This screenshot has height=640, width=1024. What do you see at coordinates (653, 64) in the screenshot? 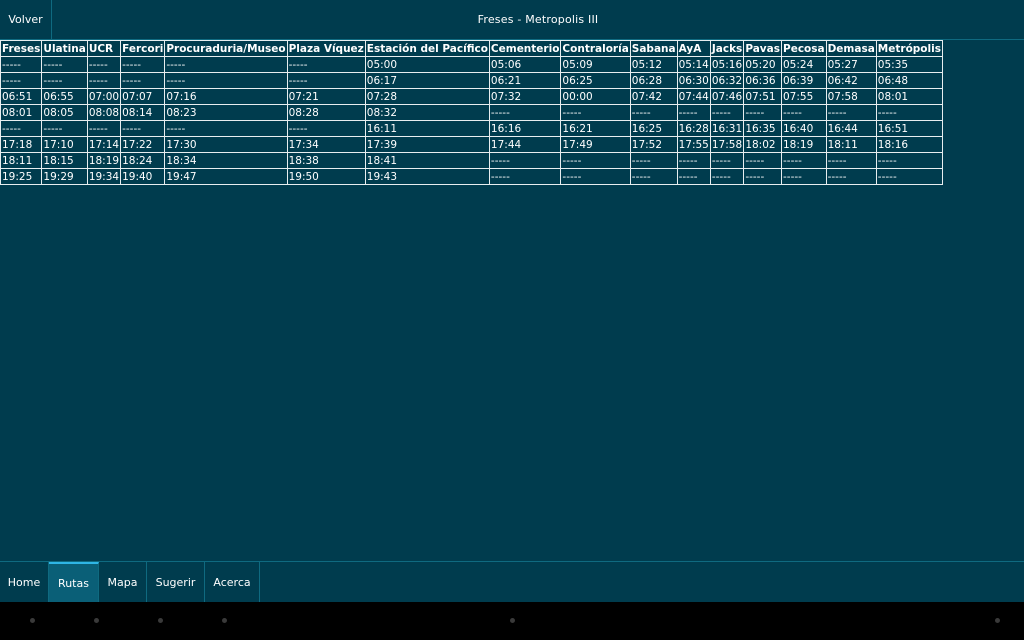
I see `table-cell: 05:12` at bounding box center [653, 64].